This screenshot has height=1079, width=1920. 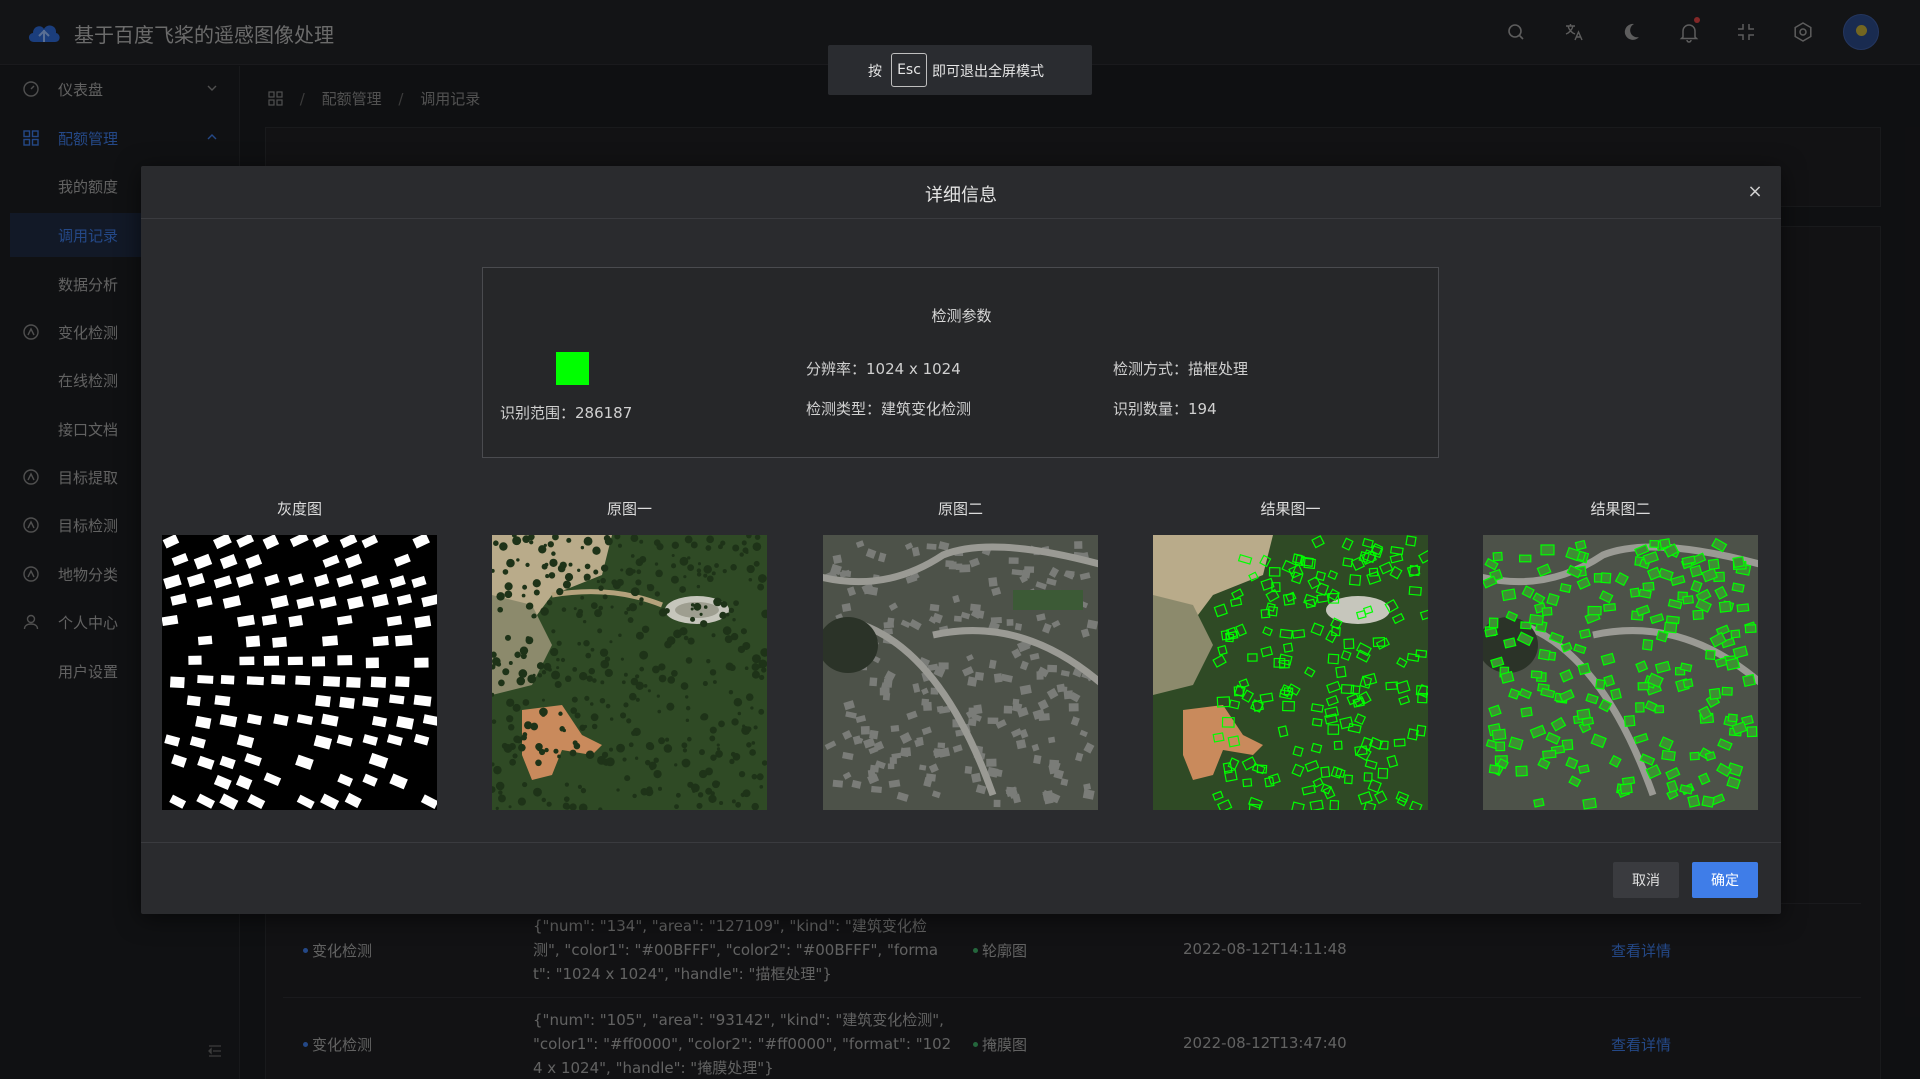 I want to click on modal-header: 详细信息 ×, so click(x=961, y=192).